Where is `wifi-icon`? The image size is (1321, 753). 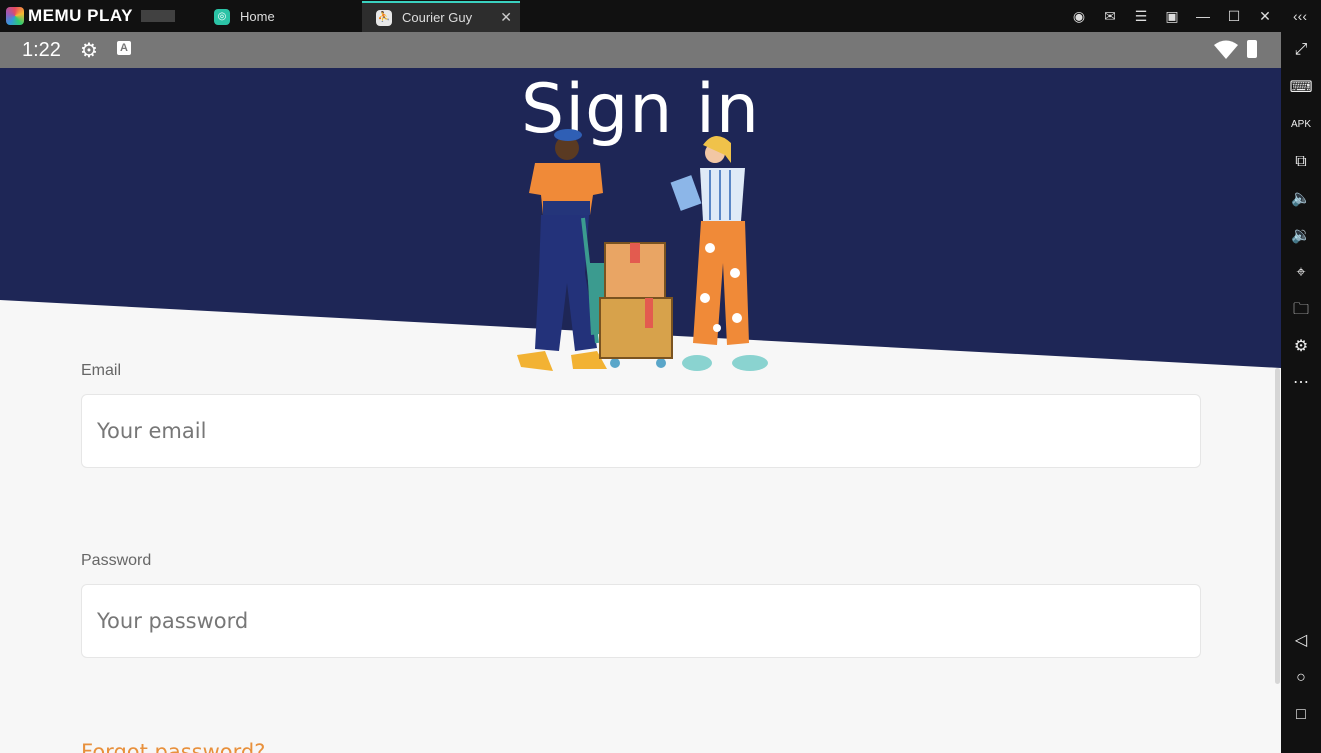
wifi-icon is located at coordinates (1226, 49).